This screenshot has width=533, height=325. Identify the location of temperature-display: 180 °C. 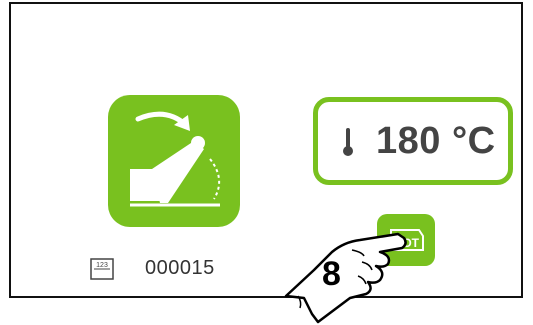
(413, 141).